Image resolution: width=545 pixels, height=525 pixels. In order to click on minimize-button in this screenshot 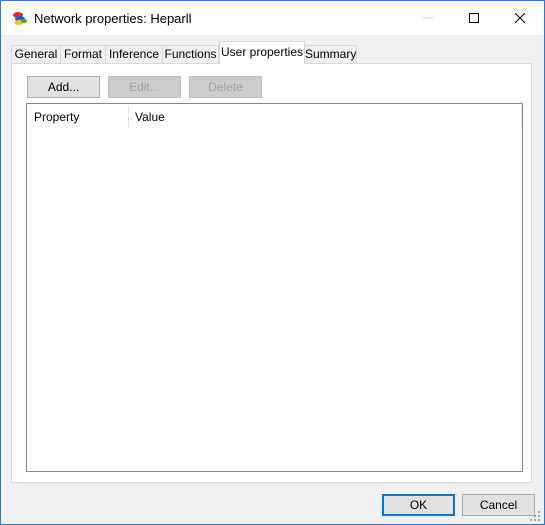, I will do `click(428, 18)`.